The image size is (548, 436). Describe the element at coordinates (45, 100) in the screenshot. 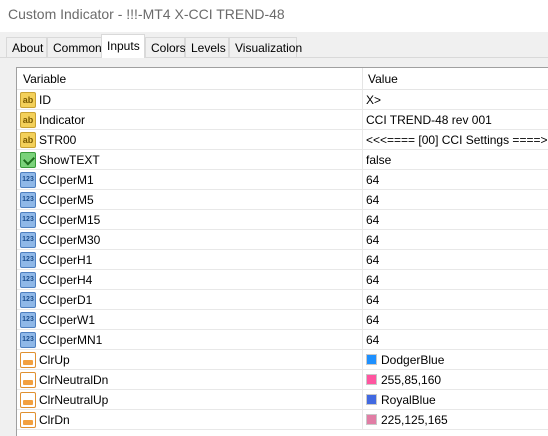

I see `variable-name: ID` at that location.